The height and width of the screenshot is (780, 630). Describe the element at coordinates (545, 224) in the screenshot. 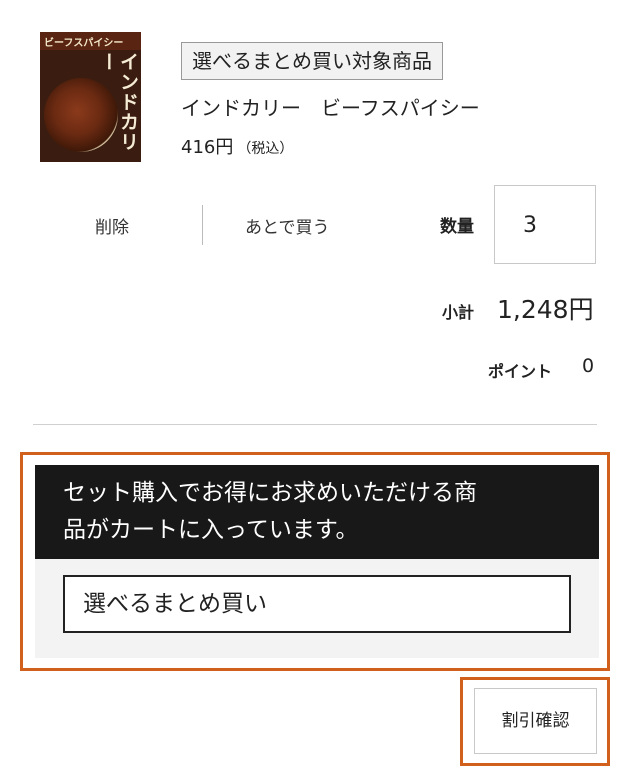

I see `quantity-input: 3` at that location.